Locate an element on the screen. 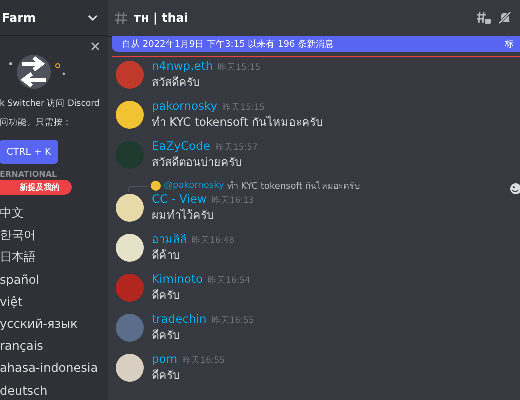 The width and height of the screenshot is (520, 400). author-name: pakornosky is located at coordinates (185, 106).